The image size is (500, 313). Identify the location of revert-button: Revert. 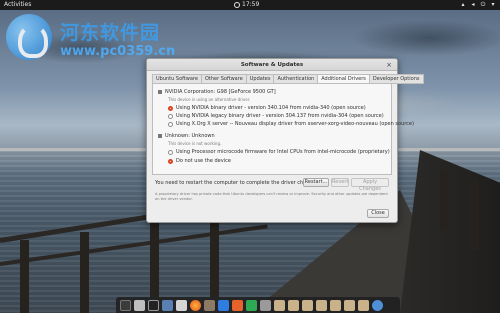
(340, 182).